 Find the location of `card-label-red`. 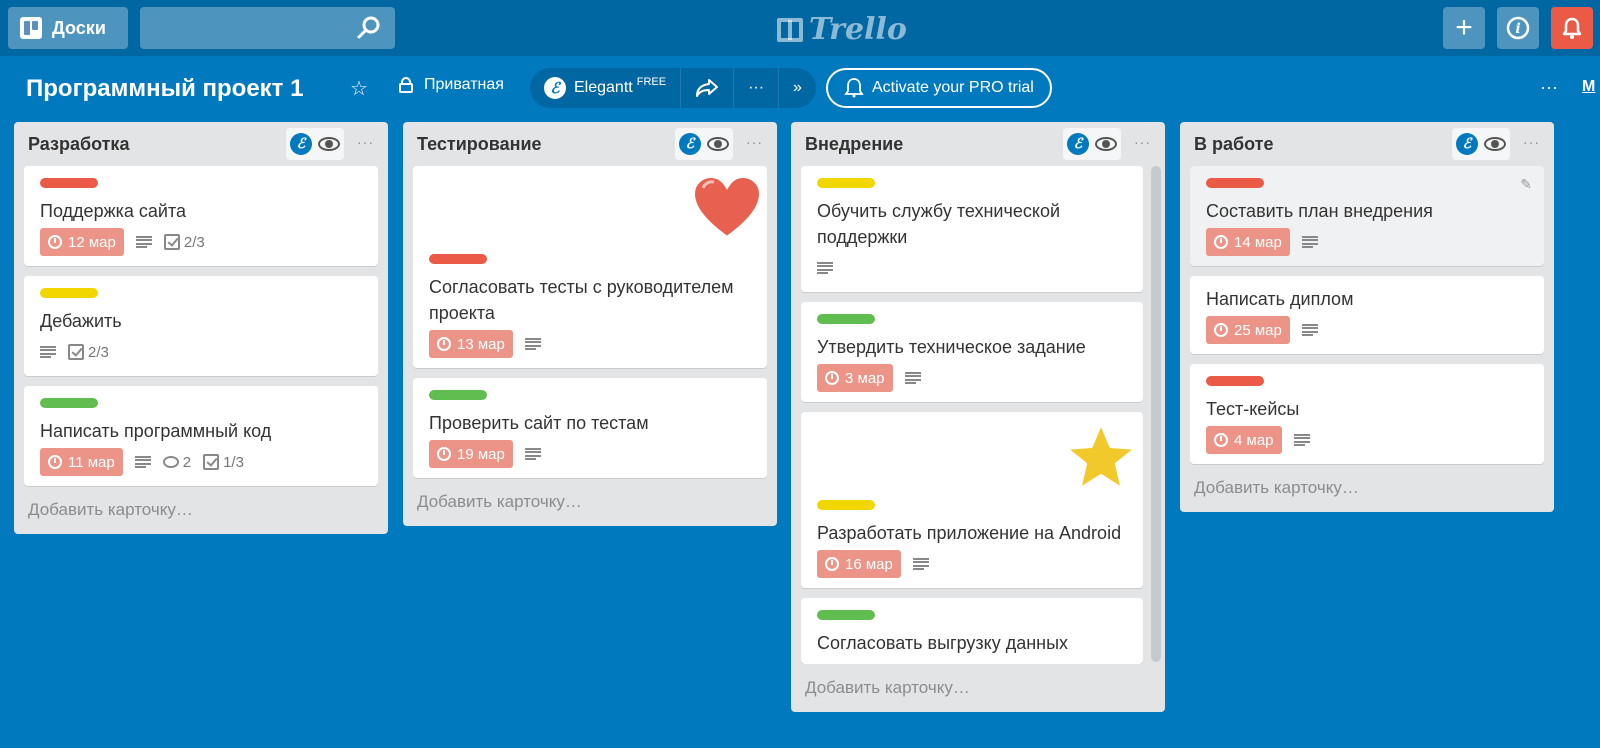

card-label-red is located at coordinates (69, 183).